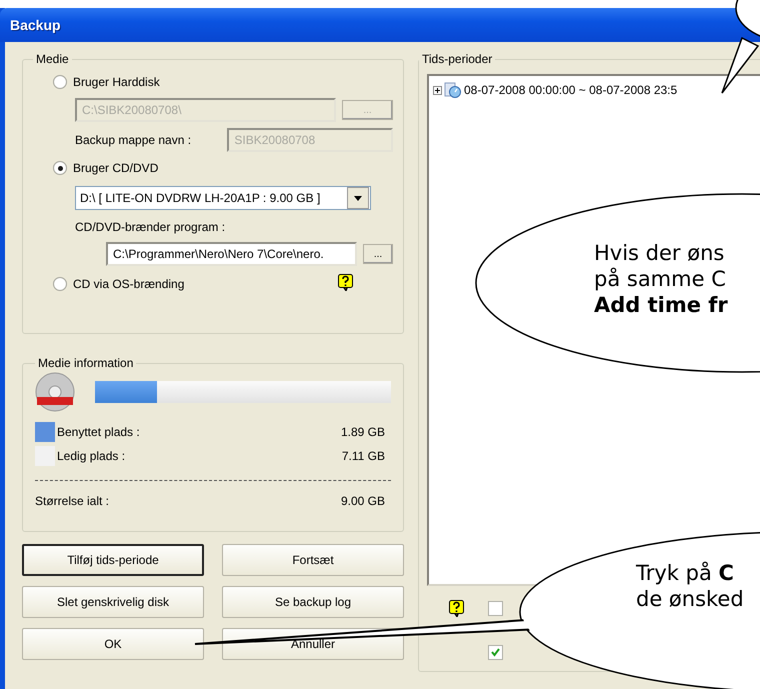  What do you see at coordinates (571, 90) in the screenshot?
I see `tree-item: 08-07-2008 00:00:00 ~ 08-07-2008 23:5` at bounding box center [571, 90].